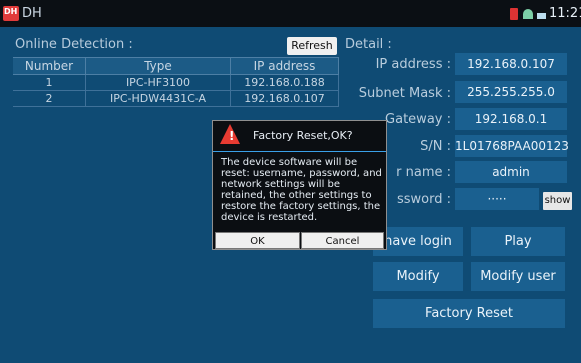  Describe the element at coordinates (511, 119) in the screenshot. I see `gateway-field: 192.168.0.1` at that location.